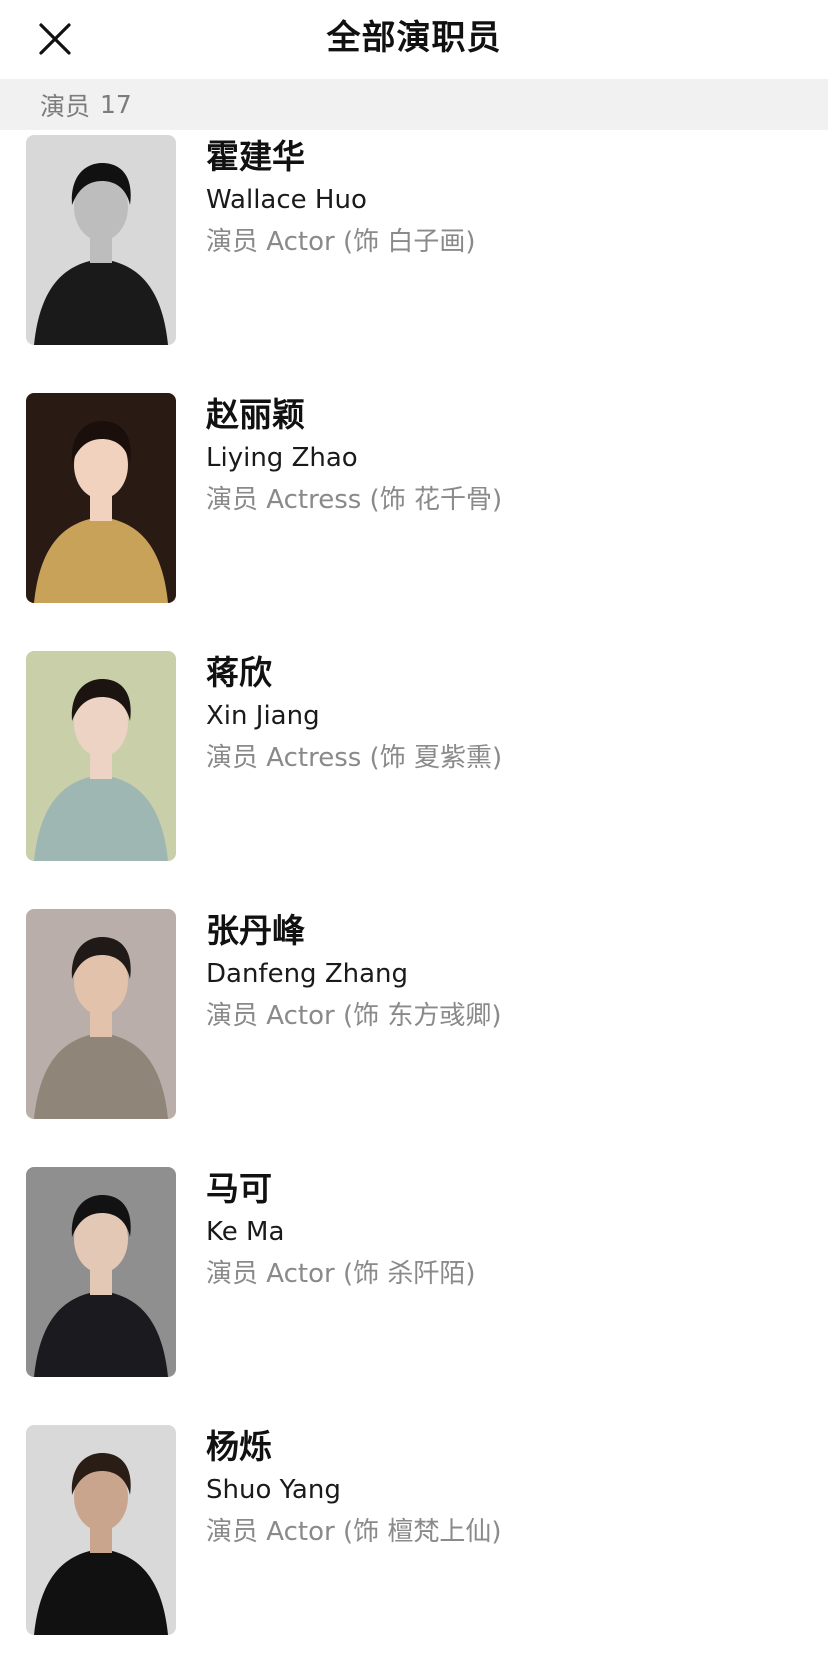  What do you see at coordinates (245, 1232) in the screenshot?
I see `cast-name-english: Ke Ma` at bounding box center [245, 1232].